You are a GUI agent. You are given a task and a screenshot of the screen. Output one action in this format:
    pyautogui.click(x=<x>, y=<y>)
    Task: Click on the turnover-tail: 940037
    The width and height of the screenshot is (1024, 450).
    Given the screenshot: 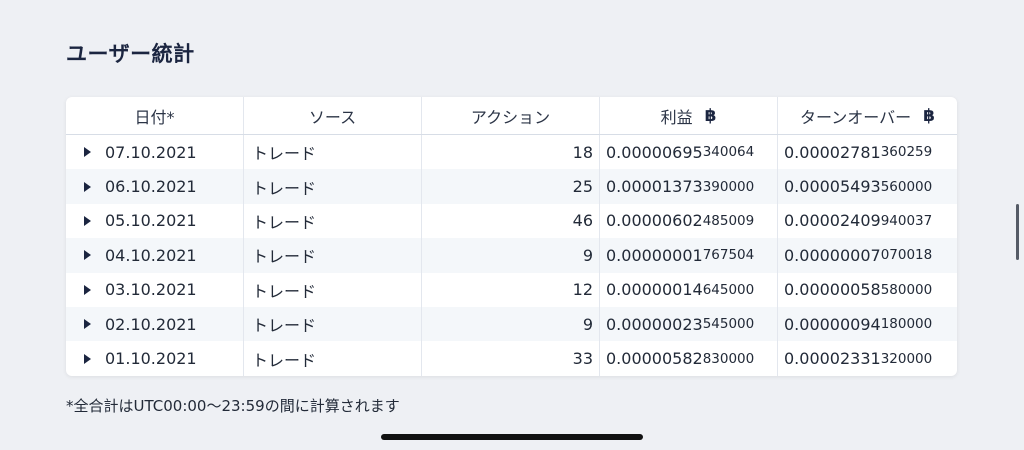 What is the action you would take?
    pyautogui.click(x=906, y=220)
    